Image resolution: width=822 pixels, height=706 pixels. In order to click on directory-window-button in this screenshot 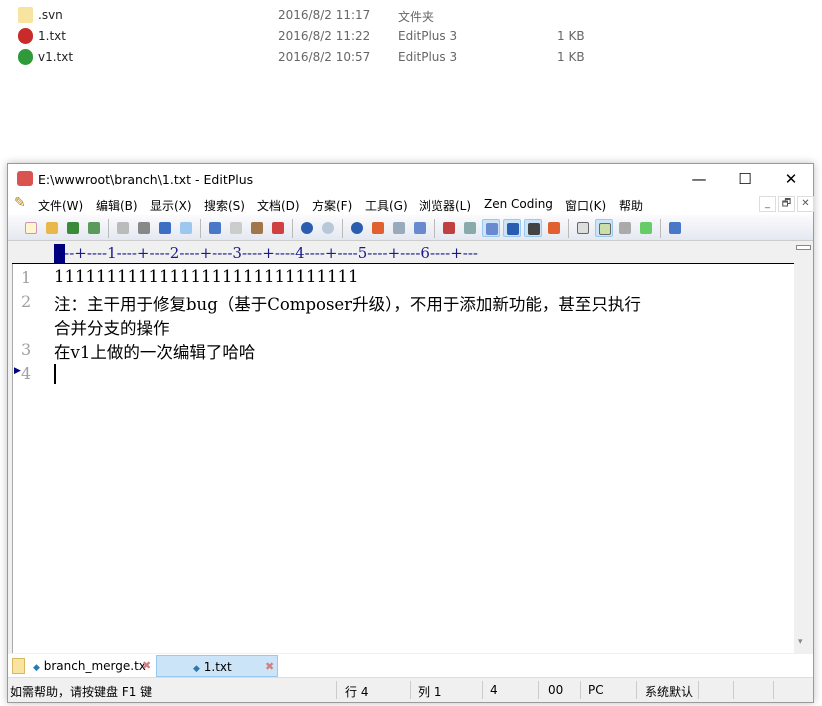, I will do `click(583, 228)`.